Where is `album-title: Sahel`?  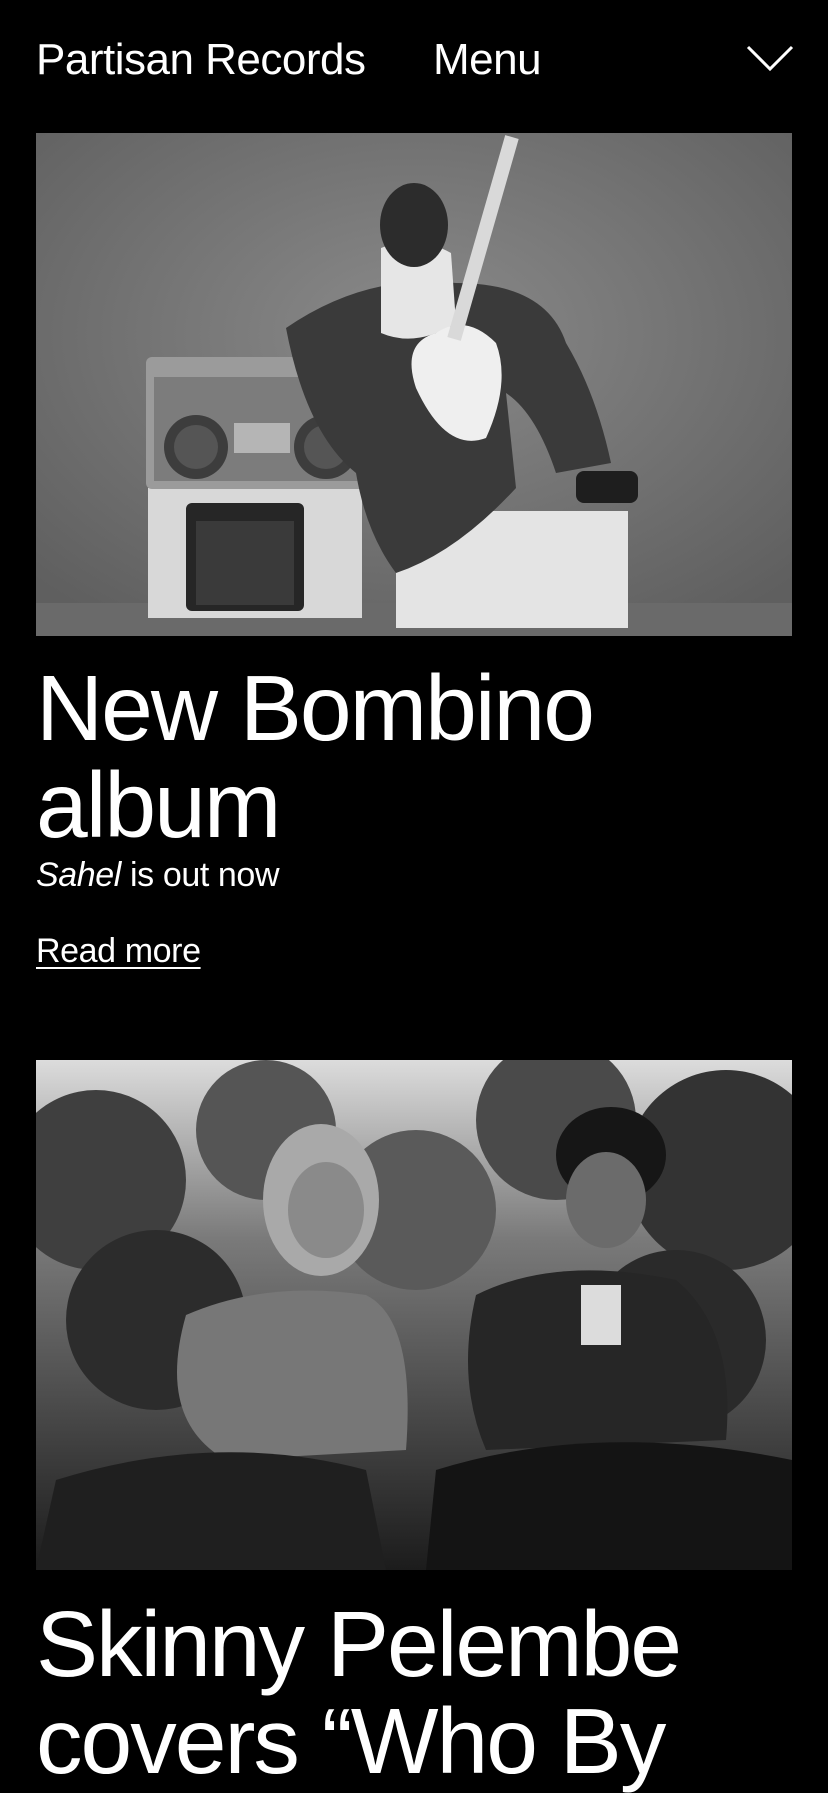
album-title: Sahel is located at coordinates (78, 875).